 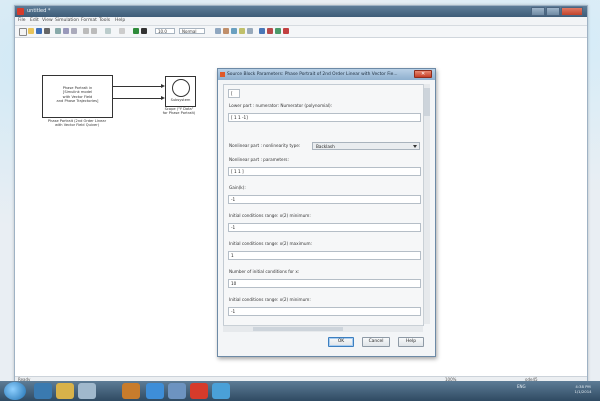 I want to click on cancel-button: Cancel, so click(x=376, y=342).